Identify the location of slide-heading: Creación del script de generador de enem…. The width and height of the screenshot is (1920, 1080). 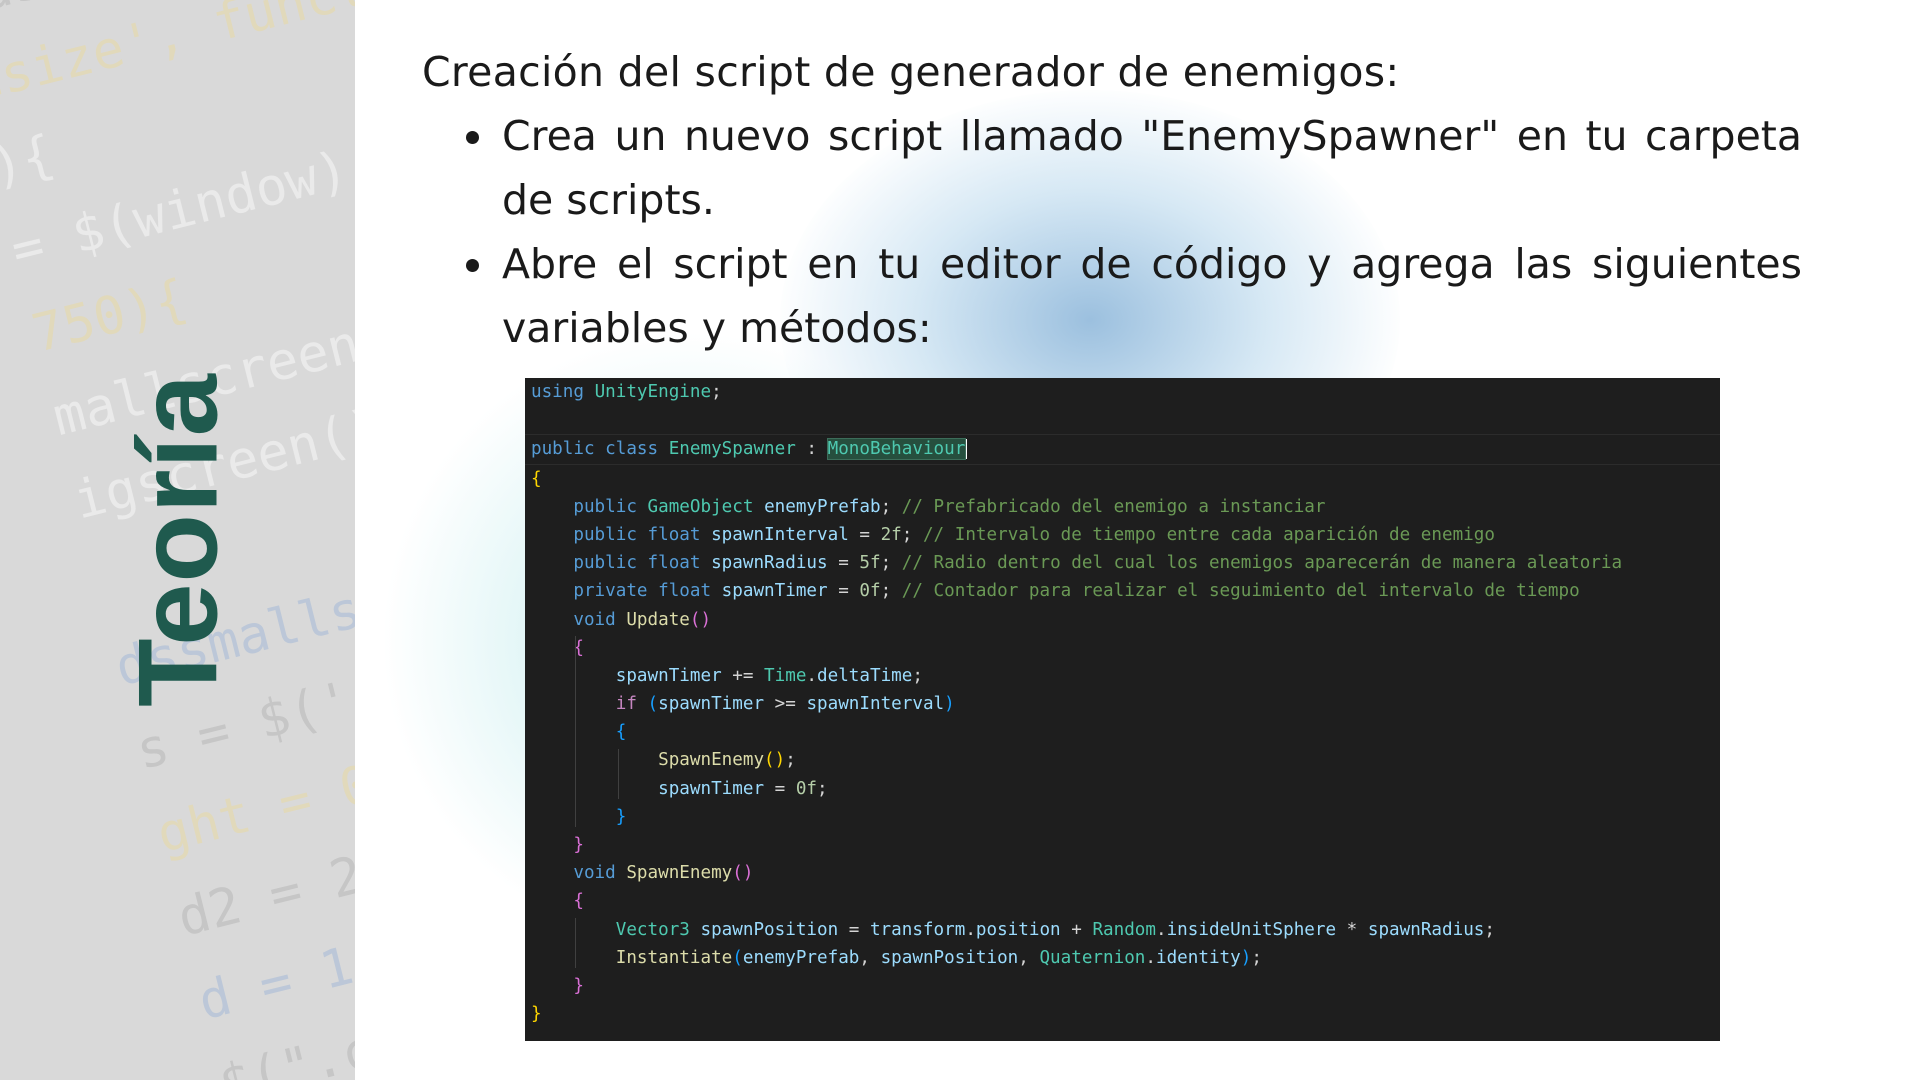
(911, 72).